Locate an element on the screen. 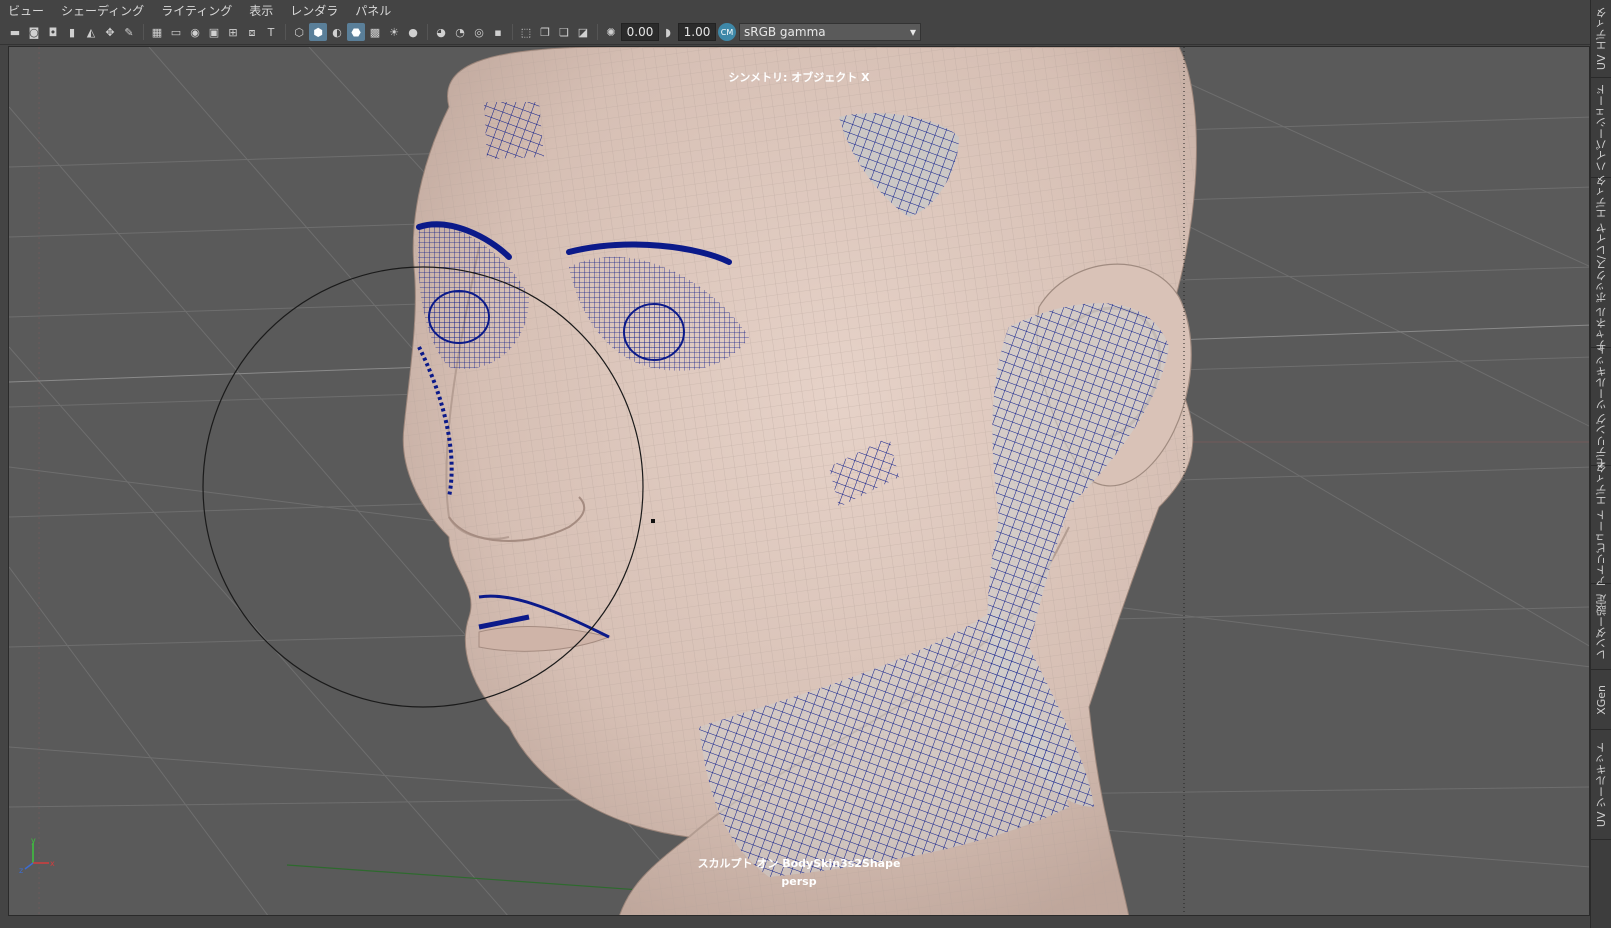  tab-uv-toolkit: UV ツールキット is located at coordinates (1601, 785).